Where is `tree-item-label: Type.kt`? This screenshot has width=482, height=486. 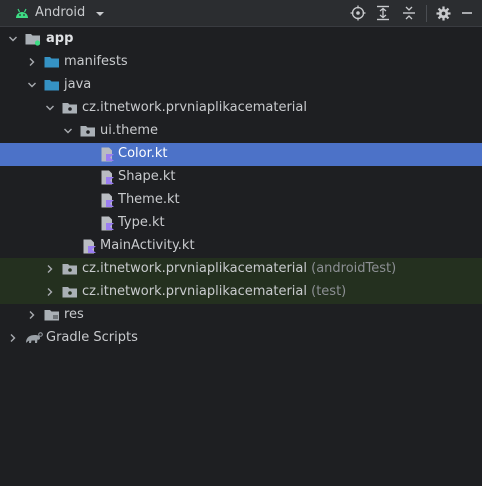 tree-item-label: Type.kt is located at coordinates (141, 222).